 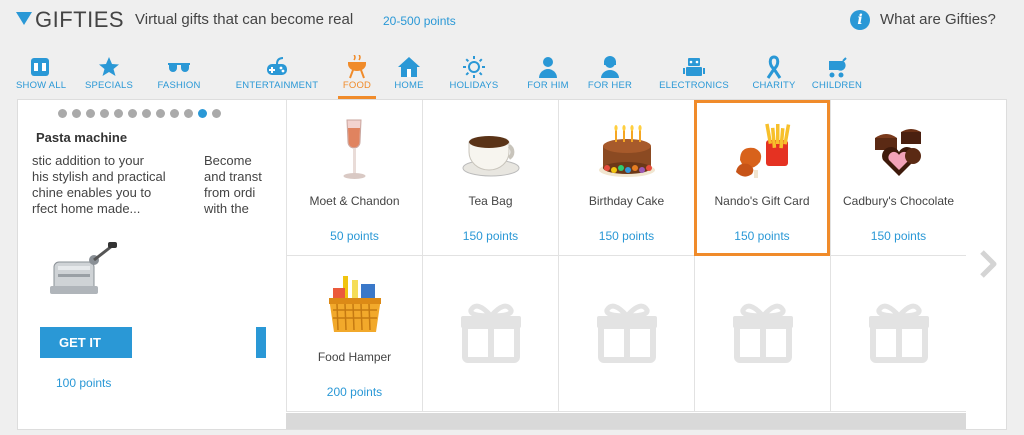 What do you see at coordinates (694, 85) in the screenshot?
I see `category-label: ELECTRONICS` at bounding box center [694, 85].